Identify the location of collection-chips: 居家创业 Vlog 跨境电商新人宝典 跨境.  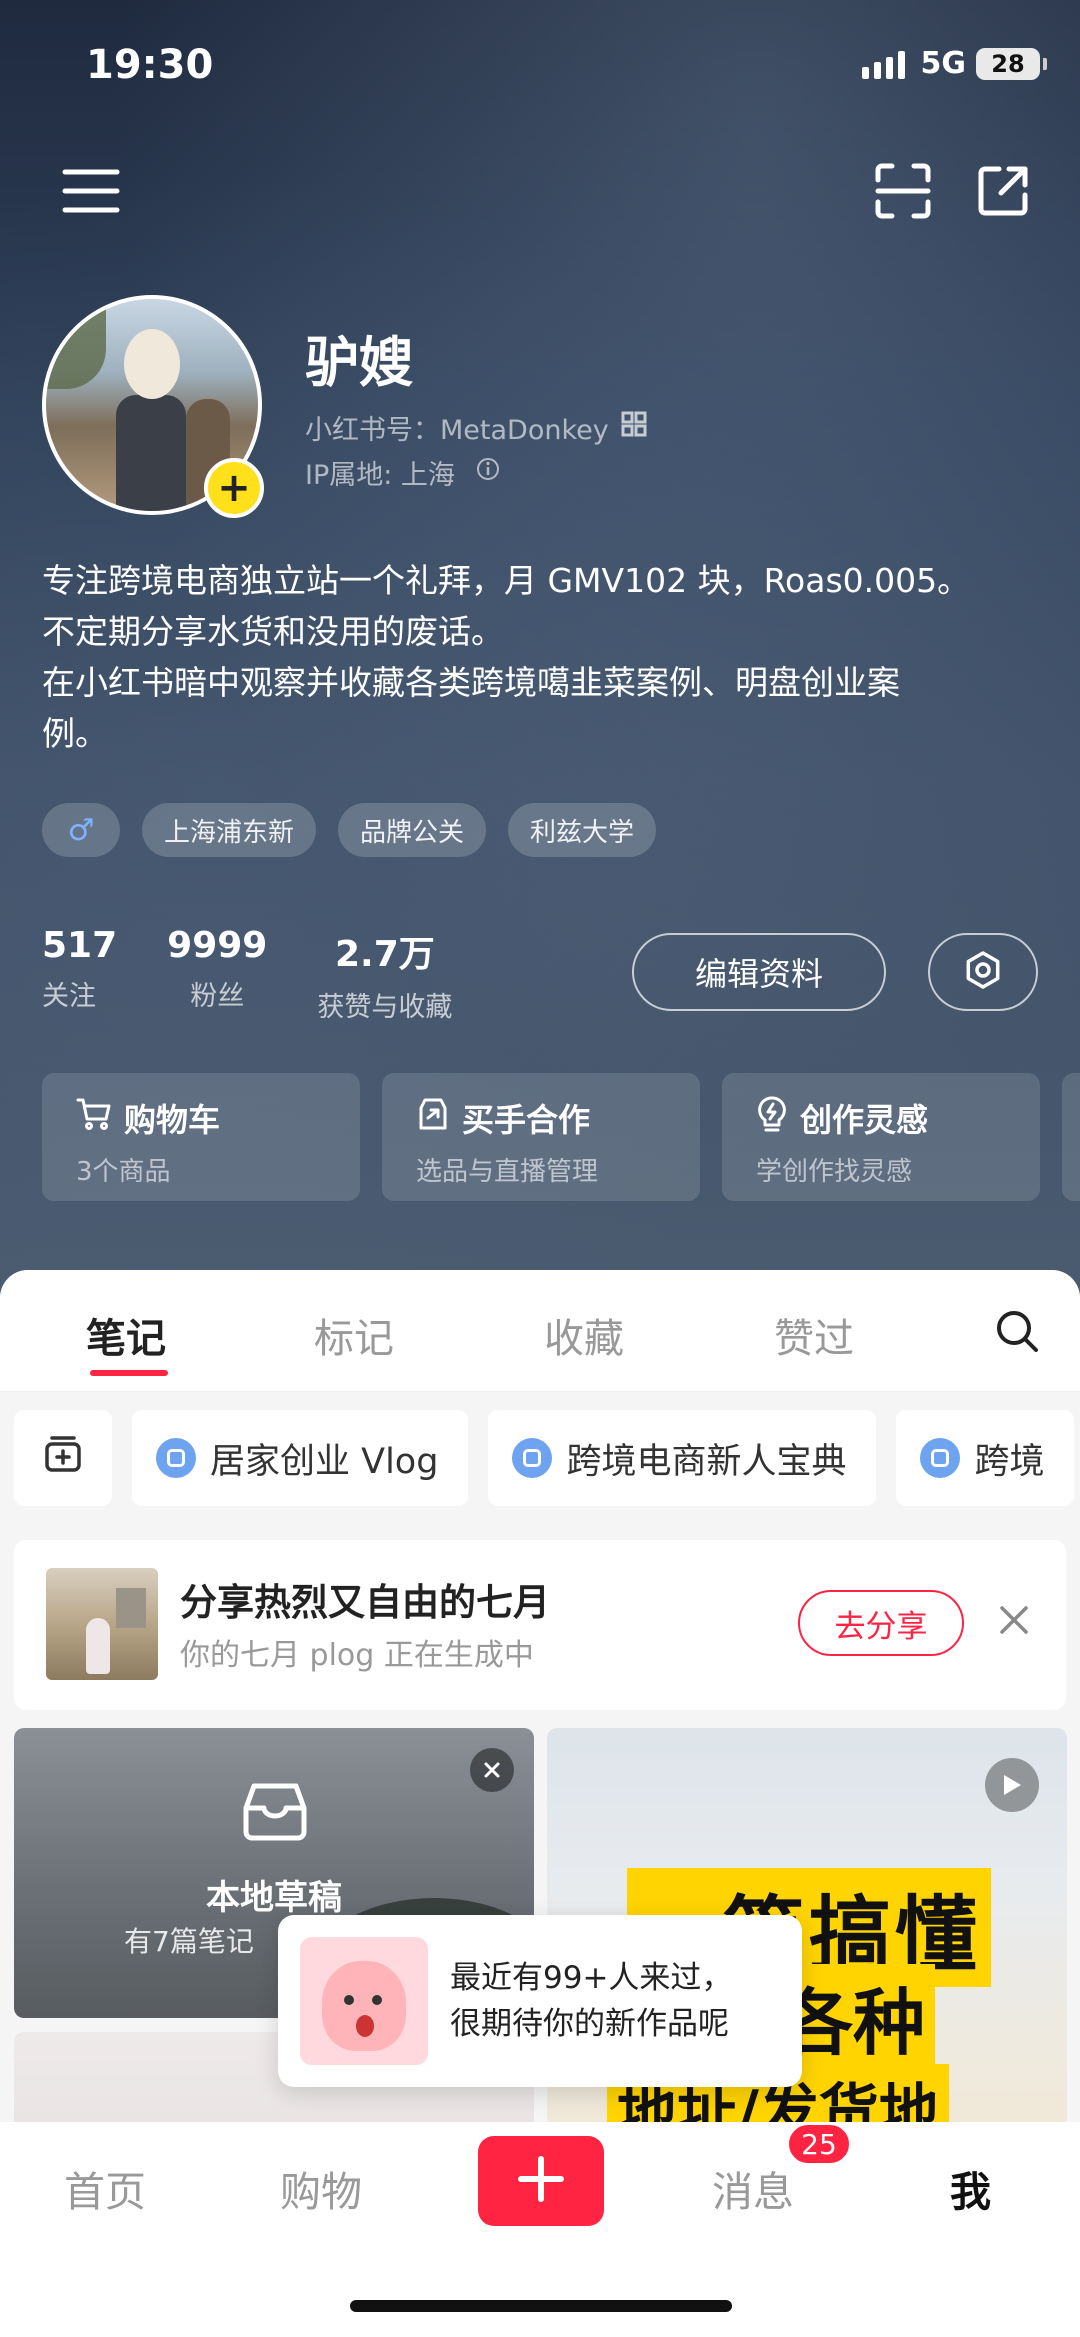
(537, 1458).